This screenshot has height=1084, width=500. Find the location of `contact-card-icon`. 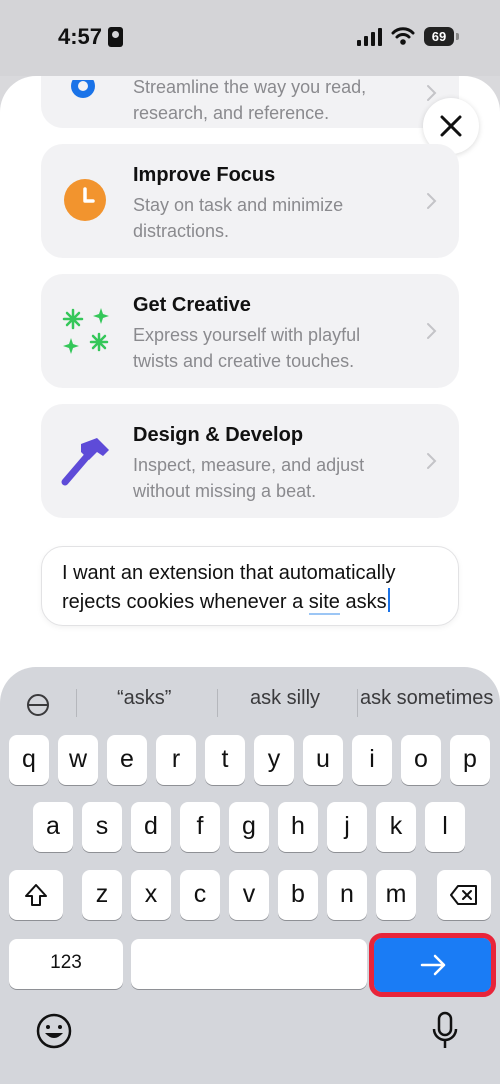

contact-card-icon is located at coordinates (115, 37).